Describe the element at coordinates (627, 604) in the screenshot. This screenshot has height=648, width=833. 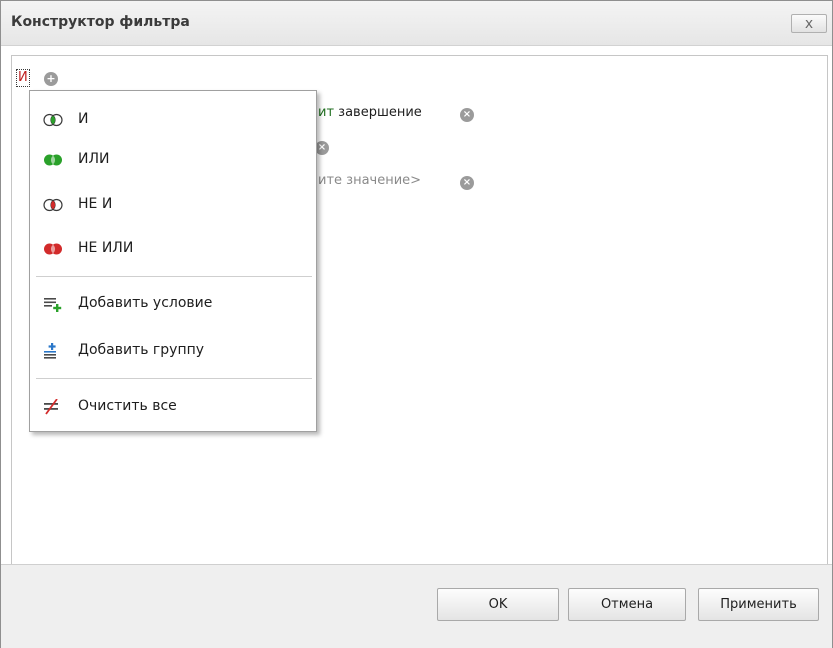
I see `cancel-button: Отмена` at that location.